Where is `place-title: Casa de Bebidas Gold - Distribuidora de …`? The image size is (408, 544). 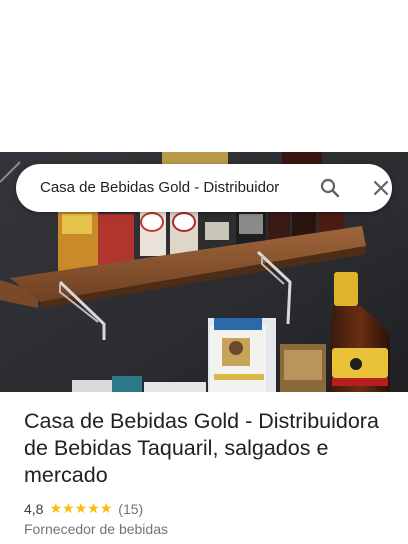
place-title: Casa de Bebidas Gold - Distribuidora de … is located at coordinates (201, 448).